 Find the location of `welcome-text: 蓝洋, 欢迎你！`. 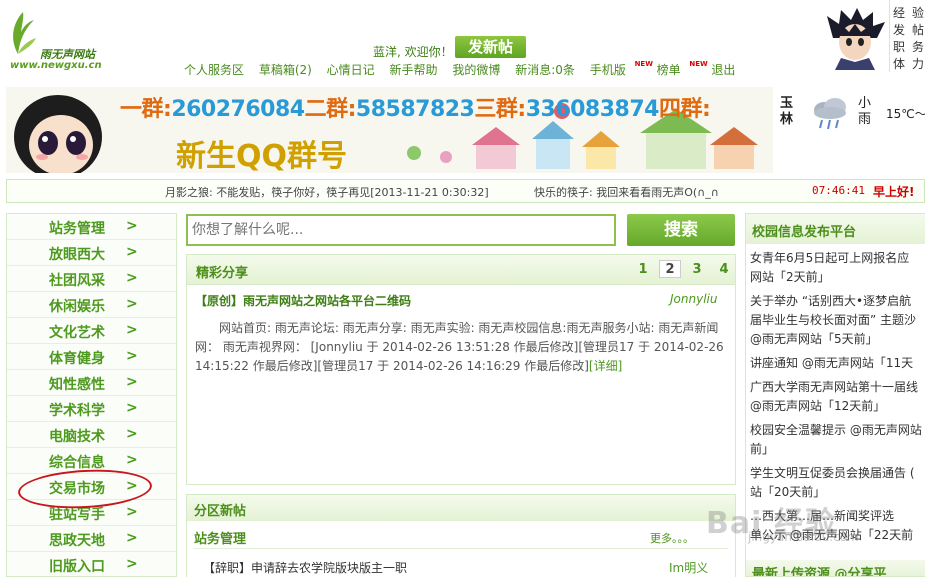

welcome-text: 蓝洋, 欢迎你！ is located at coordinates (413, 52).